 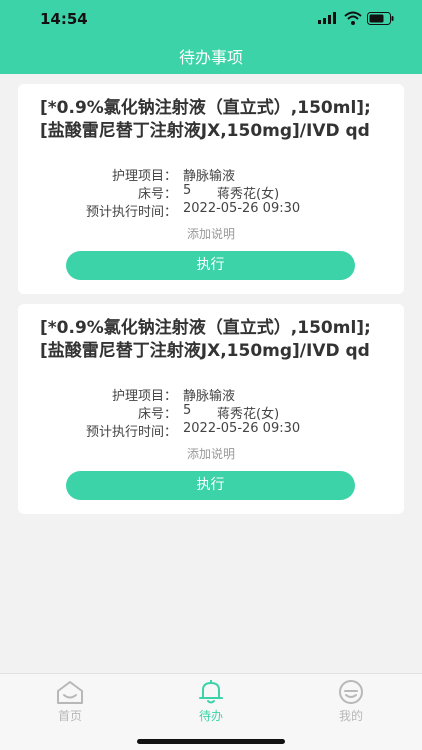 I want to click on tab-todo: 待办, so click(x=211, y=702).